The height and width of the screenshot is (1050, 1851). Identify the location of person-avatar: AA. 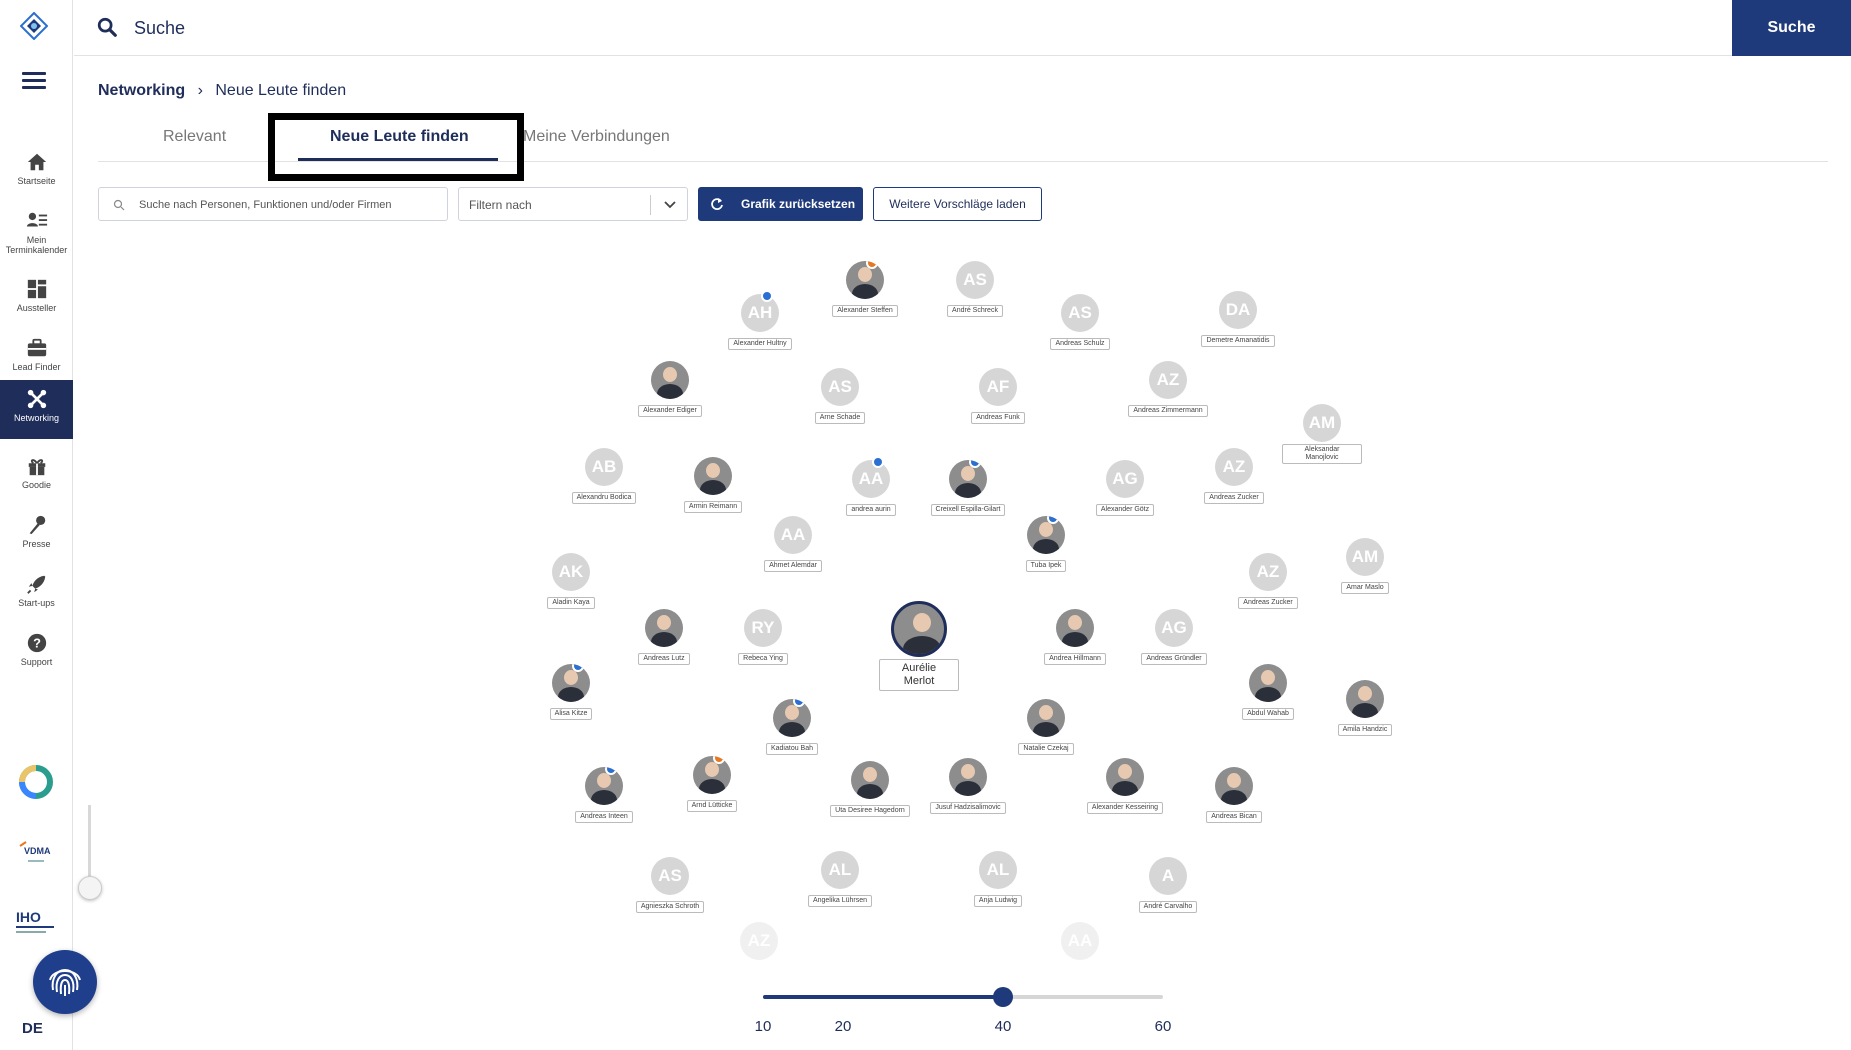
(1080, 941).